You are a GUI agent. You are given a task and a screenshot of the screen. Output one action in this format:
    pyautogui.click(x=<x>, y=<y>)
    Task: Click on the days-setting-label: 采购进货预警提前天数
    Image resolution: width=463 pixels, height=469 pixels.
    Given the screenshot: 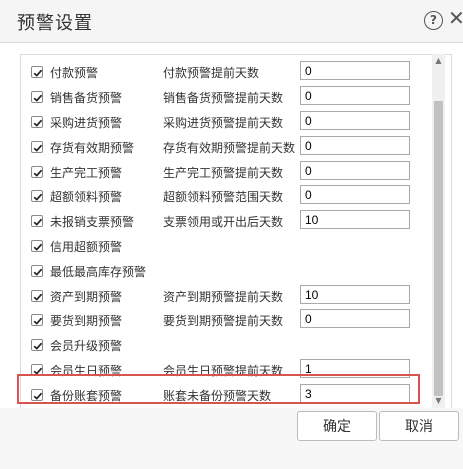 What is the action you would take?
    pyautogui.click(x=223, y=123)
    